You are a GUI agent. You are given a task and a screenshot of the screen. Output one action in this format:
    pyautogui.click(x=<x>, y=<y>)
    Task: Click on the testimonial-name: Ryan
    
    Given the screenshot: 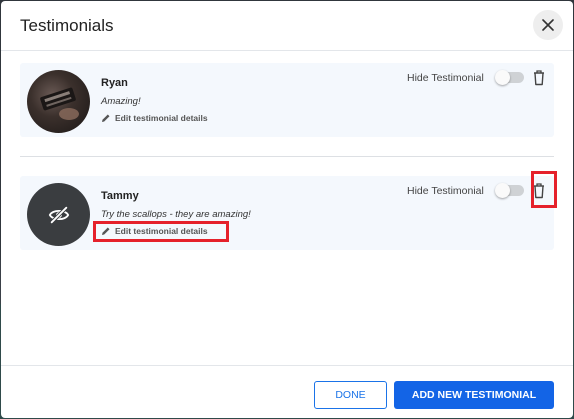 What is the action you would take?
    pyautogui.click(x=114, y=83)
    